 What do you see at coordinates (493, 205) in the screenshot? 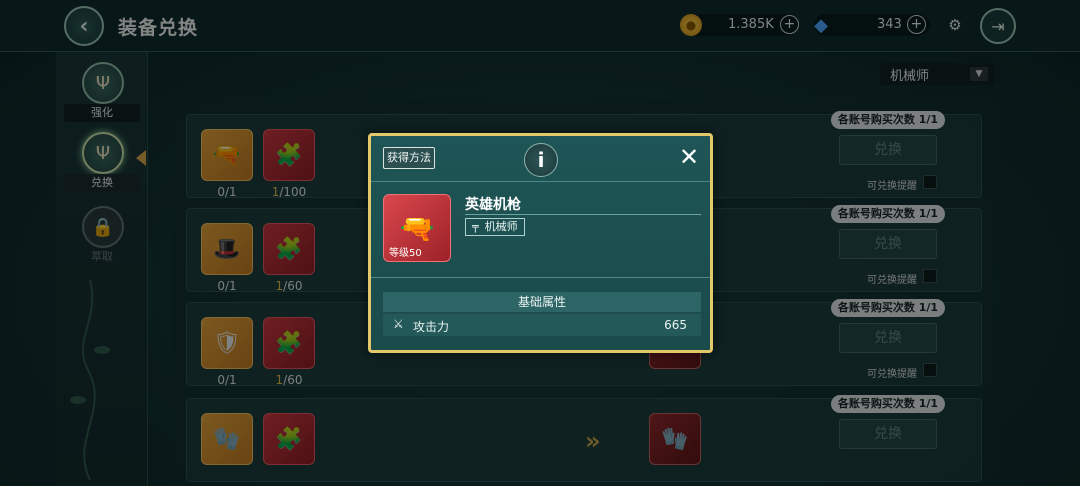
I see `item-name: 英雄机枪` at bounding box center [493, 205].